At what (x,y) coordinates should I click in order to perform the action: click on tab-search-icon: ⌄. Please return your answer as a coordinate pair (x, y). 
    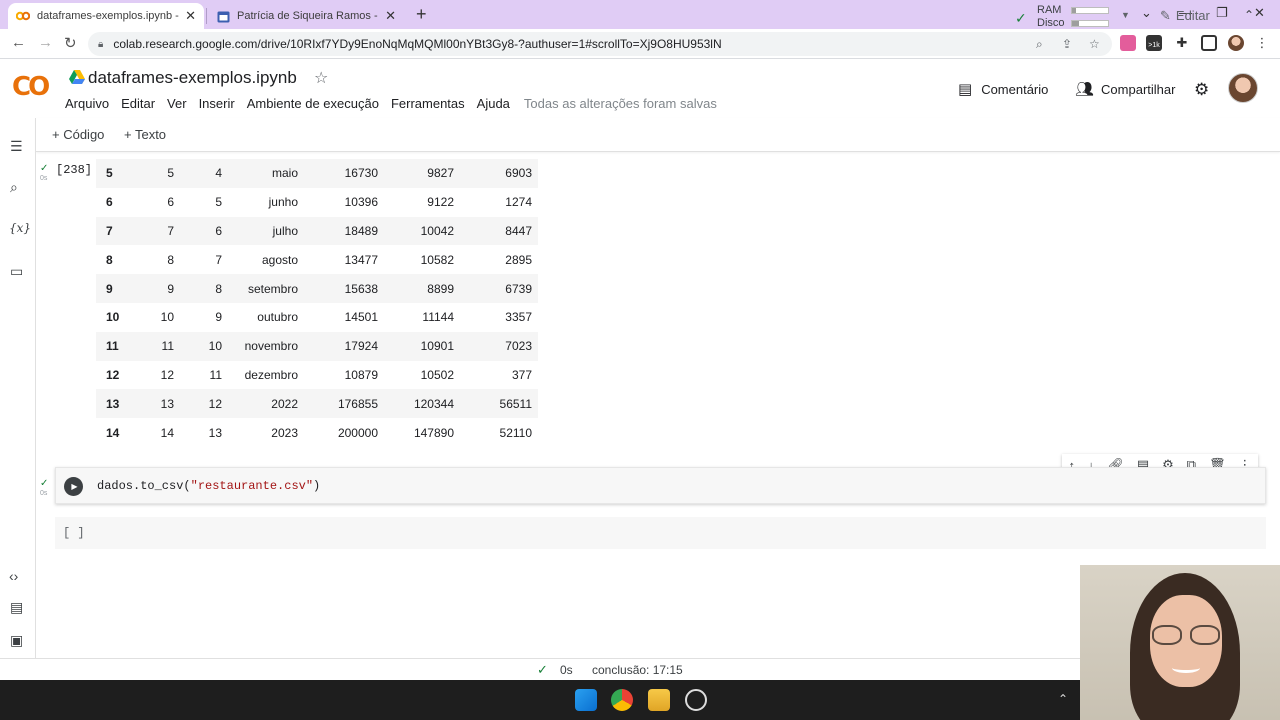
    Looking at the image, I should click on (1146, 13).